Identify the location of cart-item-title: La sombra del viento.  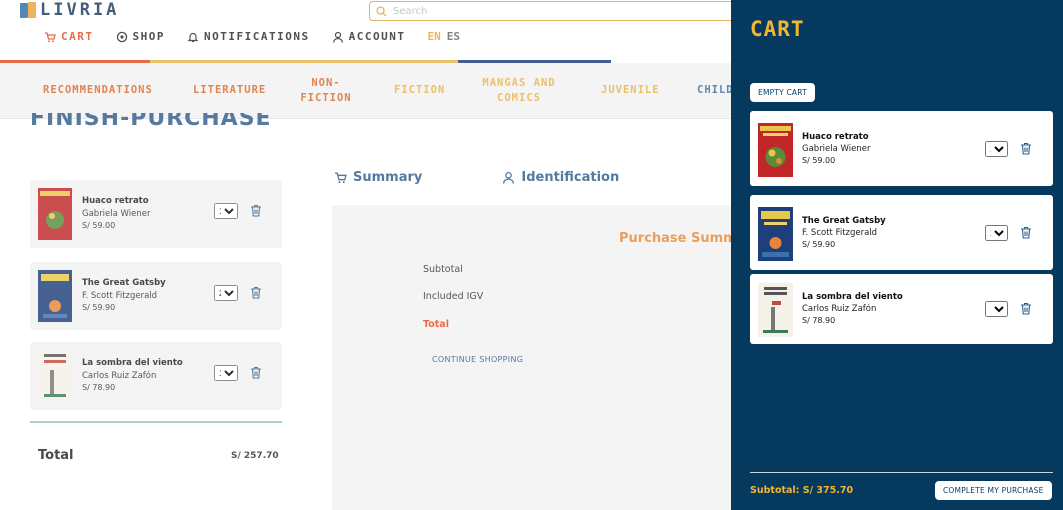
(852, 297).